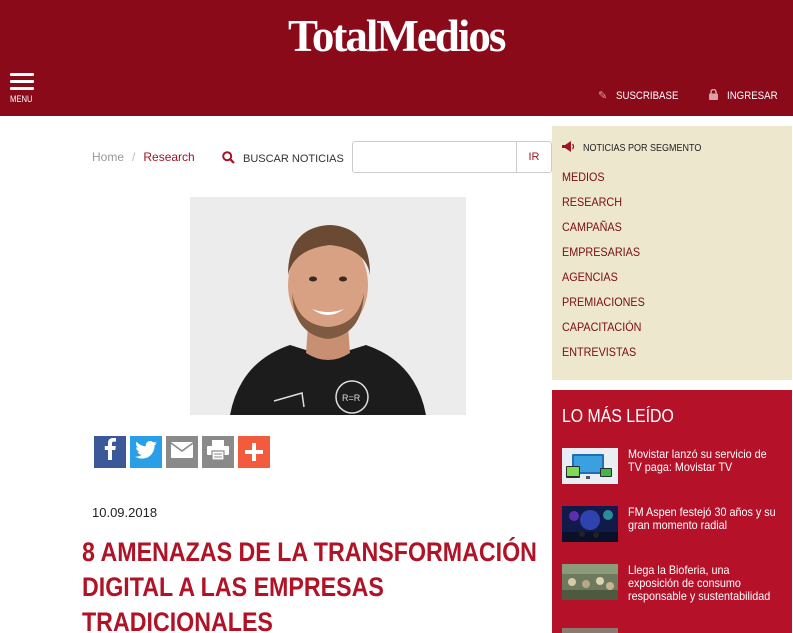 The width and height of the screenshot is (793, 633). What do you see at coordinates (672, 630) in the screenshot?
I see `most-read-item-partial` at bounding box center [672, 630].